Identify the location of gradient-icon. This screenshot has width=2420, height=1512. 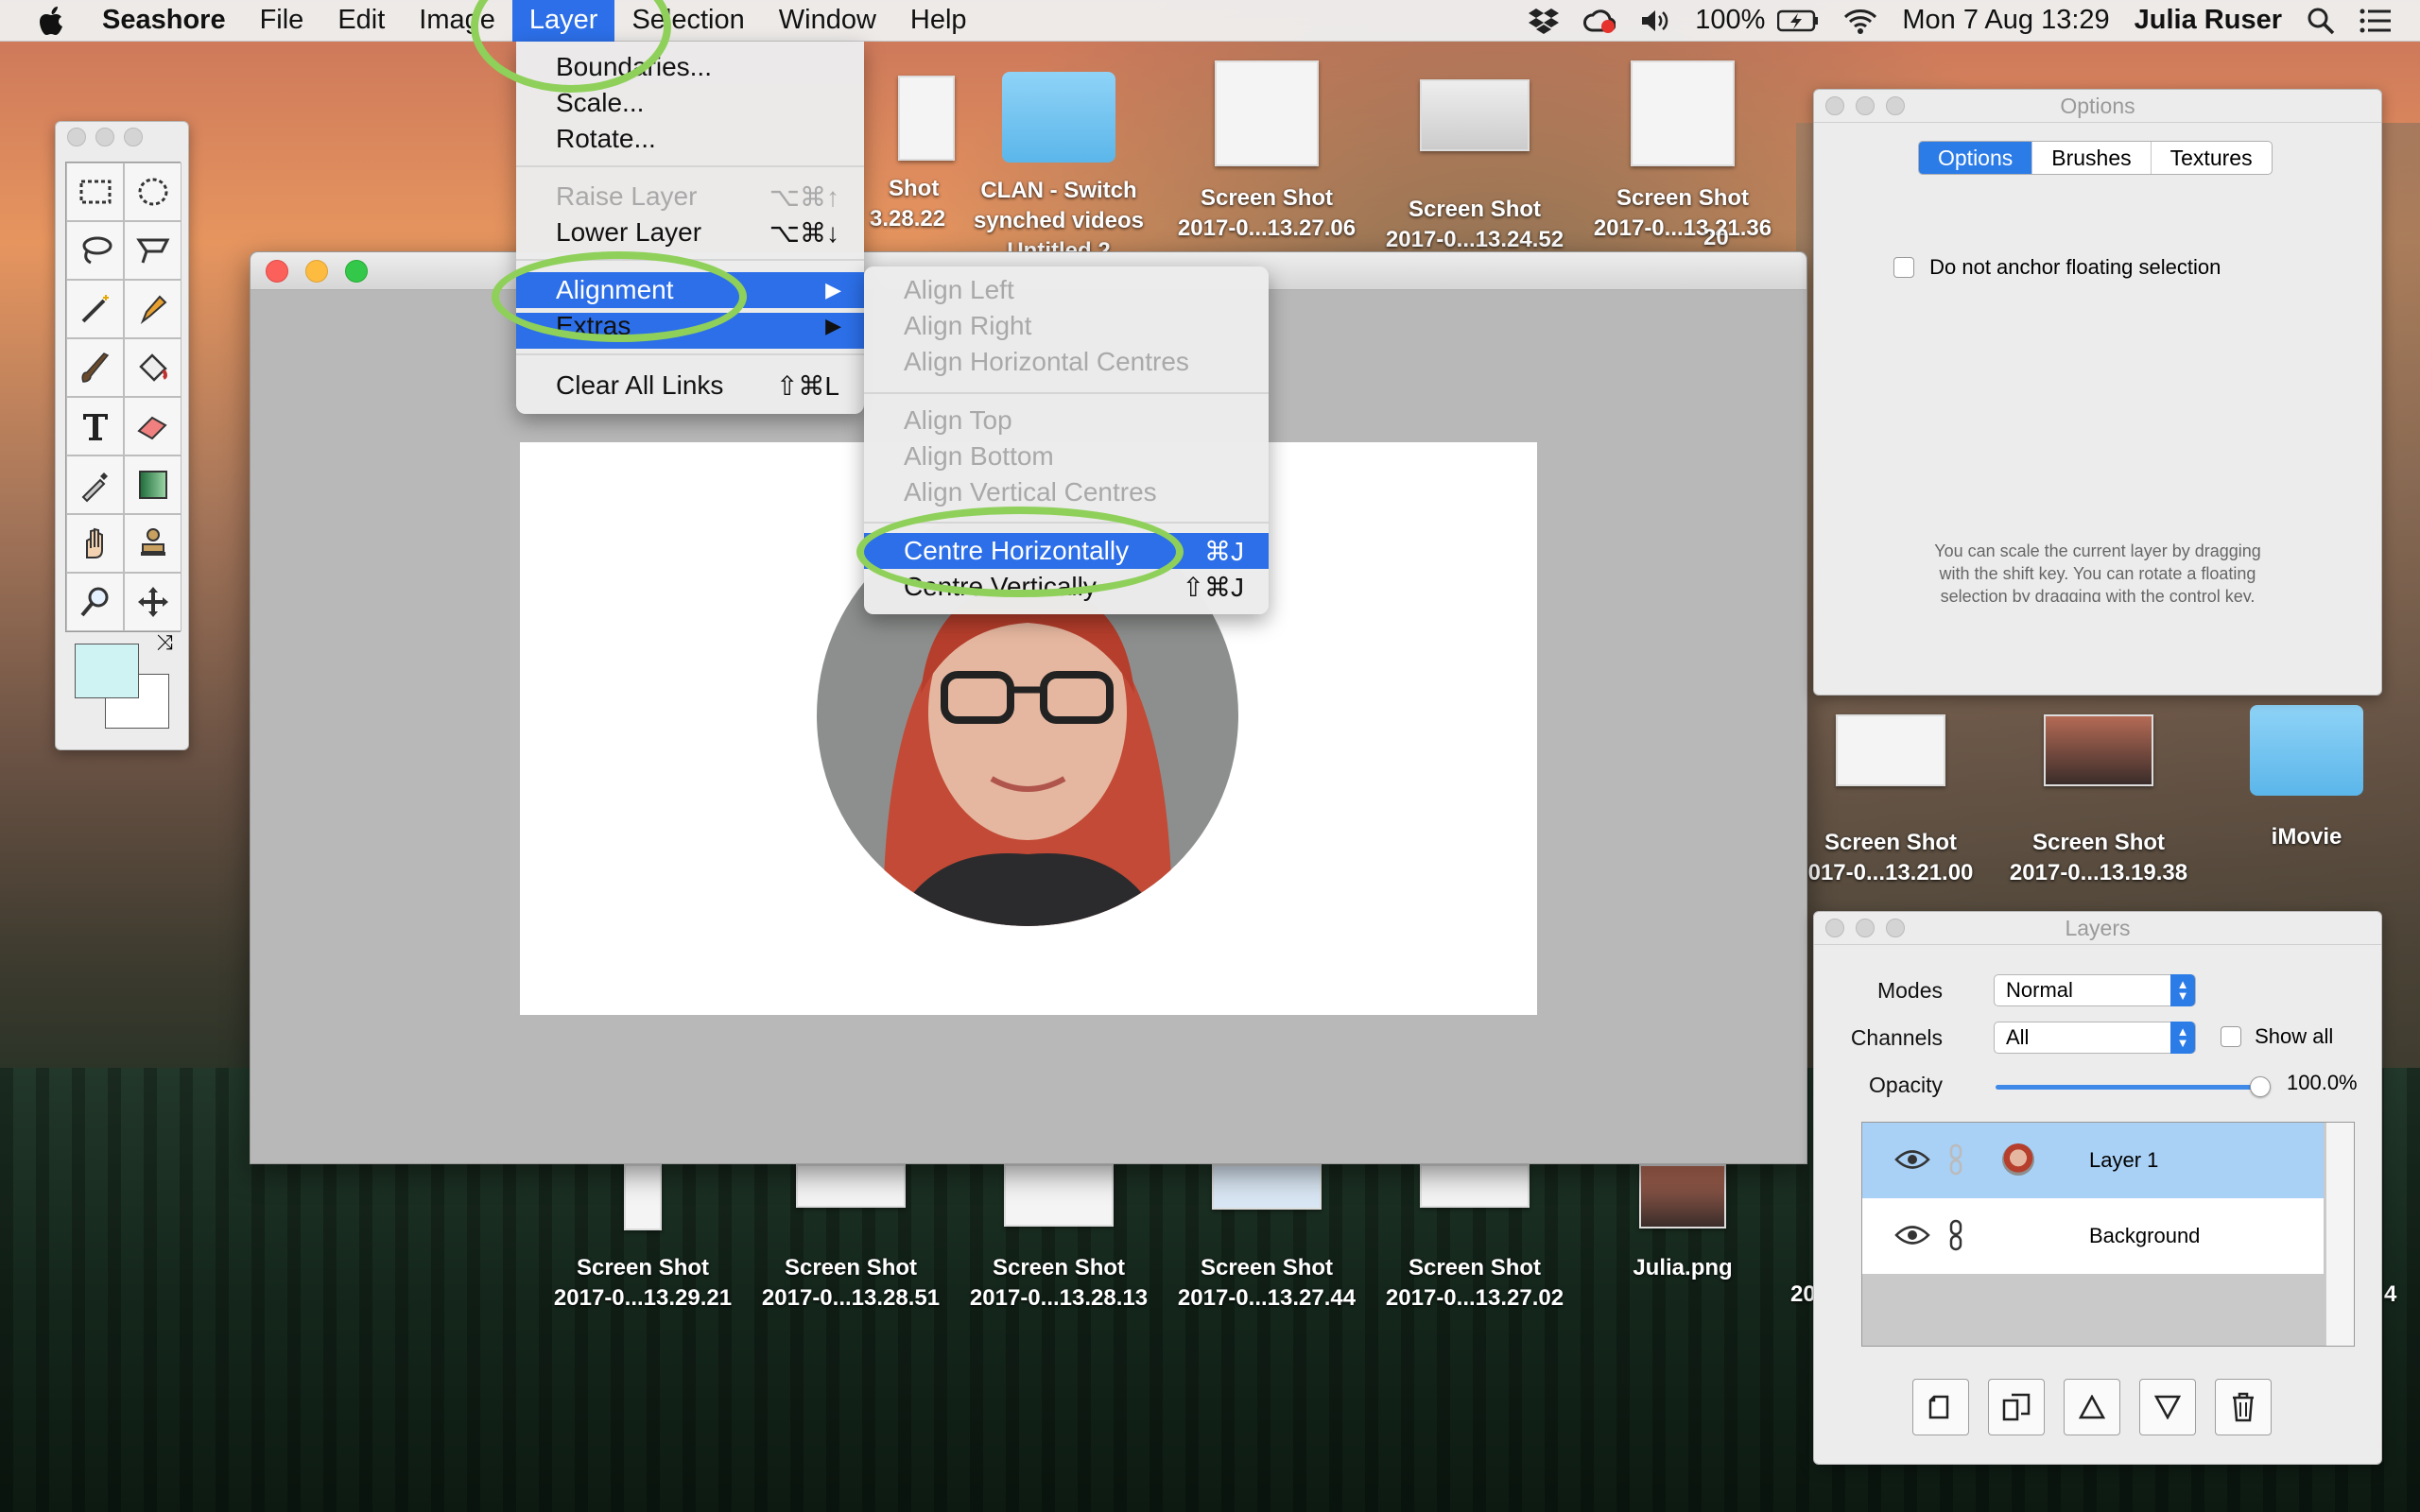
(153, 485).